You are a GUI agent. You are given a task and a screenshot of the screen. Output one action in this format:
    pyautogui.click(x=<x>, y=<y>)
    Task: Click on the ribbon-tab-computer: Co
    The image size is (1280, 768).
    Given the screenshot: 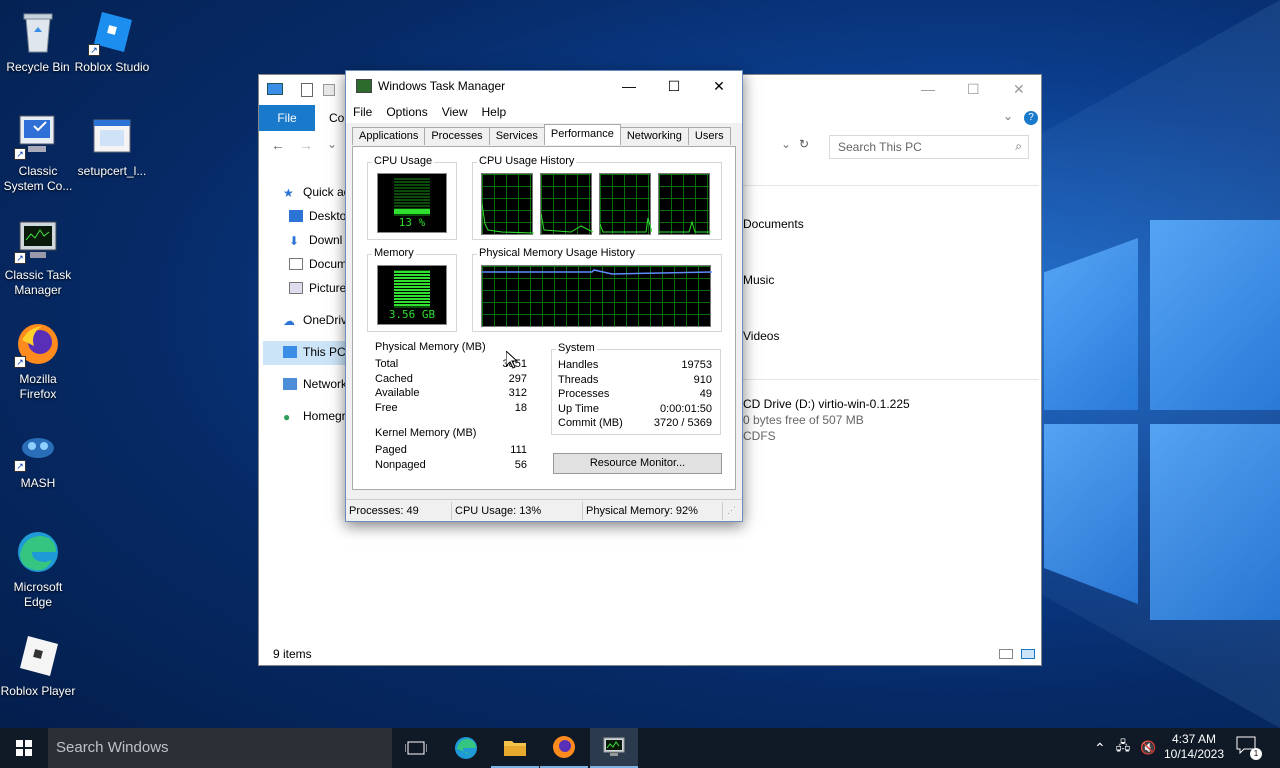 What is the action you would take?
    pyautogui.click(x=336, y=118)
    